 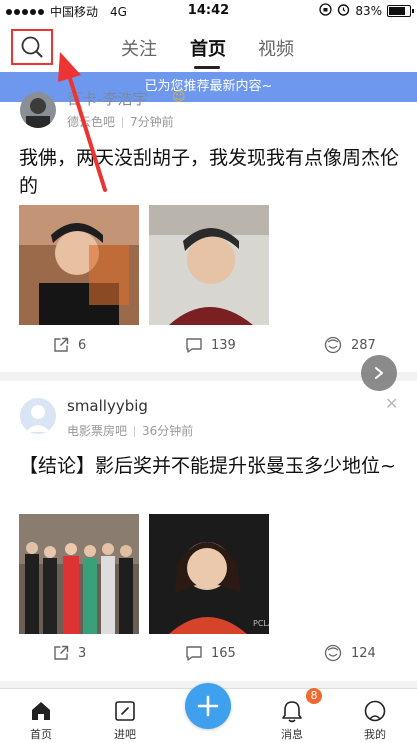 I want to click on post-button, so click(x=208, y=706).